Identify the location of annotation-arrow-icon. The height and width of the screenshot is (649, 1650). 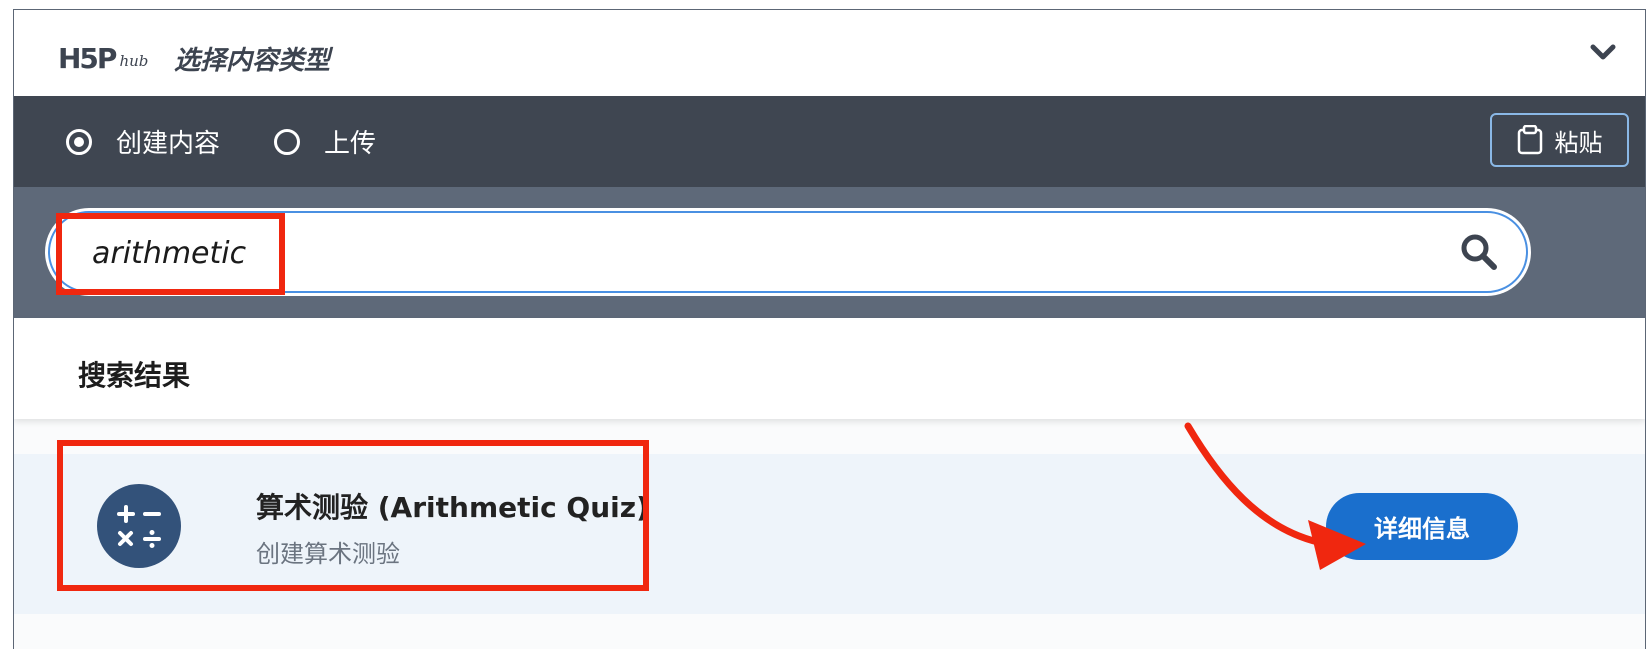
(1275, 496).